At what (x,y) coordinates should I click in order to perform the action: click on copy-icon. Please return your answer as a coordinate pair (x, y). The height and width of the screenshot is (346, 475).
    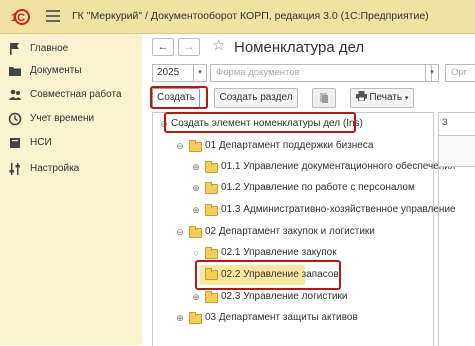
    Looking at the image, I should click on (324, 98).